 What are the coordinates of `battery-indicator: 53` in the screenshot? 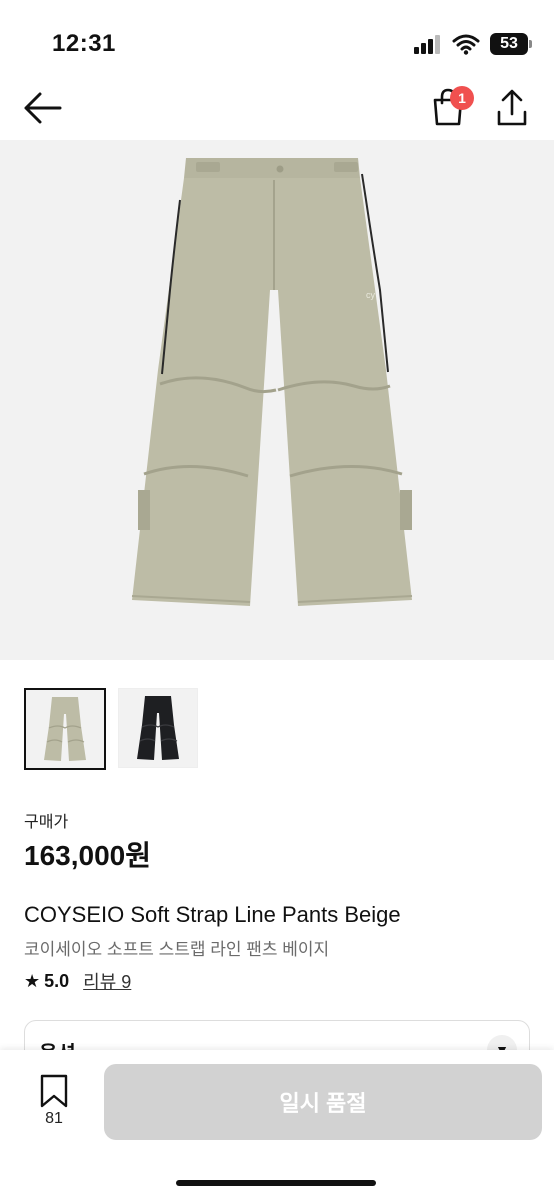 It's located at (511, 44).